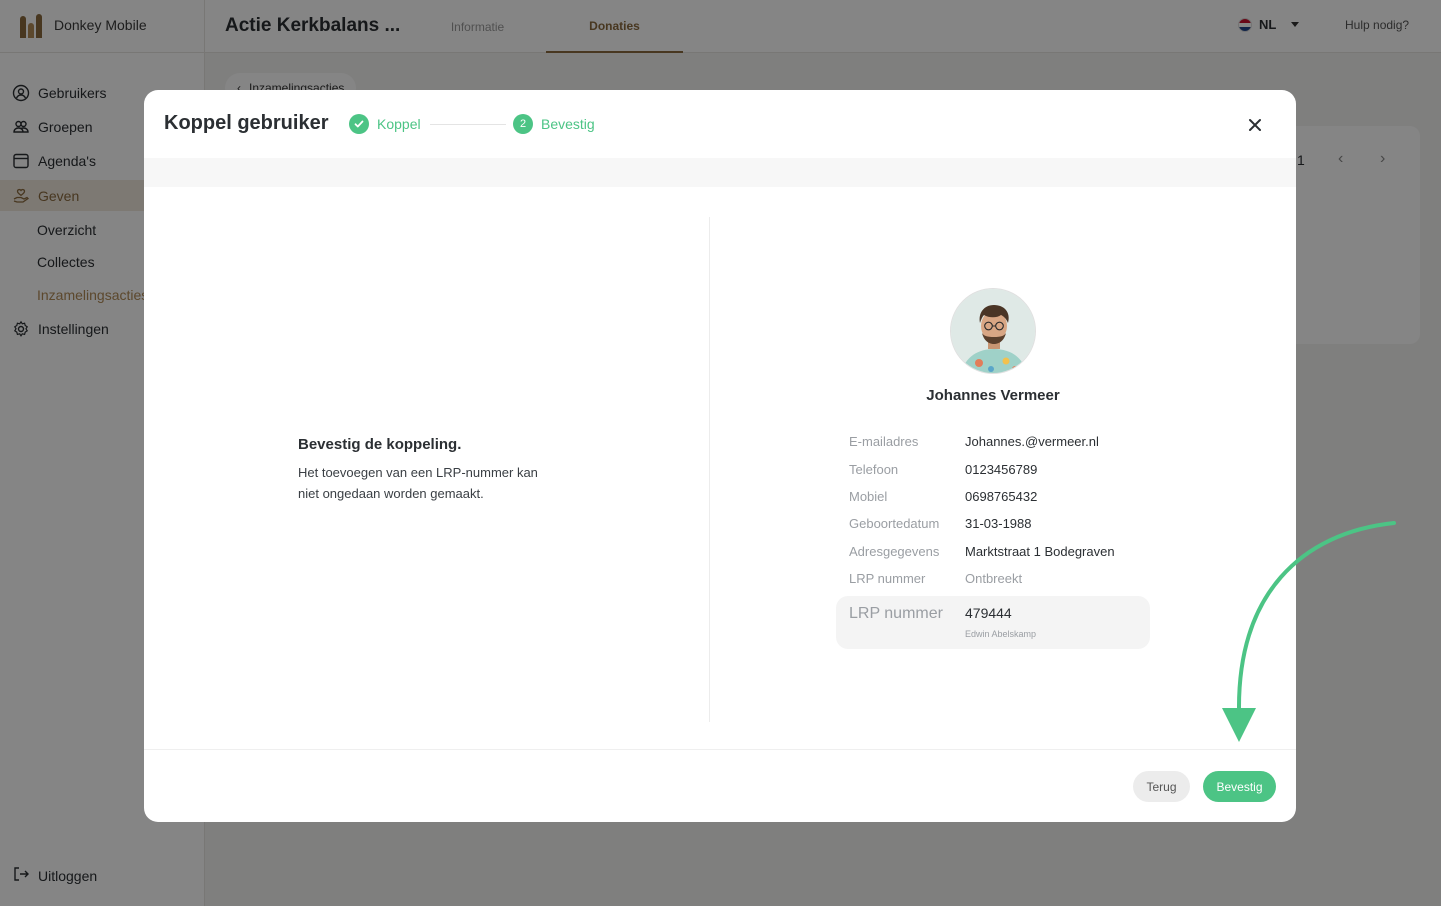  I want to click on back-button: Terug, so click(1161, 786).